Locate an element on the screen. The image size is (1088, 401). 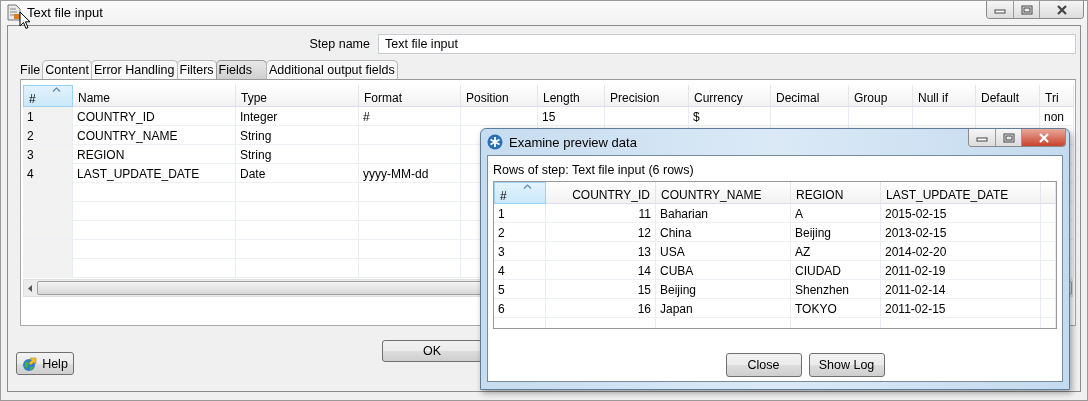
column-header: Group is located at coordinates (881, 96).